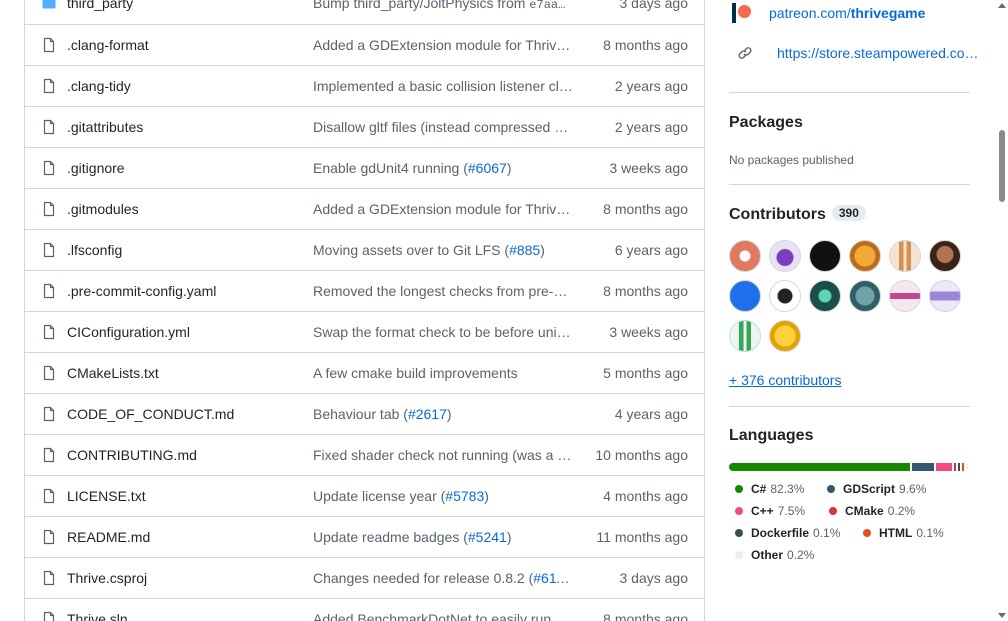 The height and width of the screenshot is (621, 1008). I want to click on pull-request-link: #2617, so click(427, 414).